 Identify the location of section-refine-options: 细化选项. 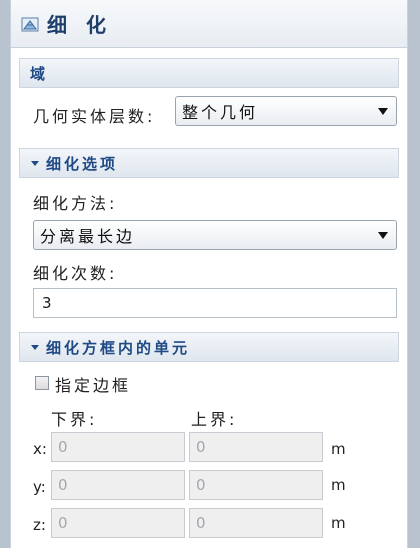
(209, 163).